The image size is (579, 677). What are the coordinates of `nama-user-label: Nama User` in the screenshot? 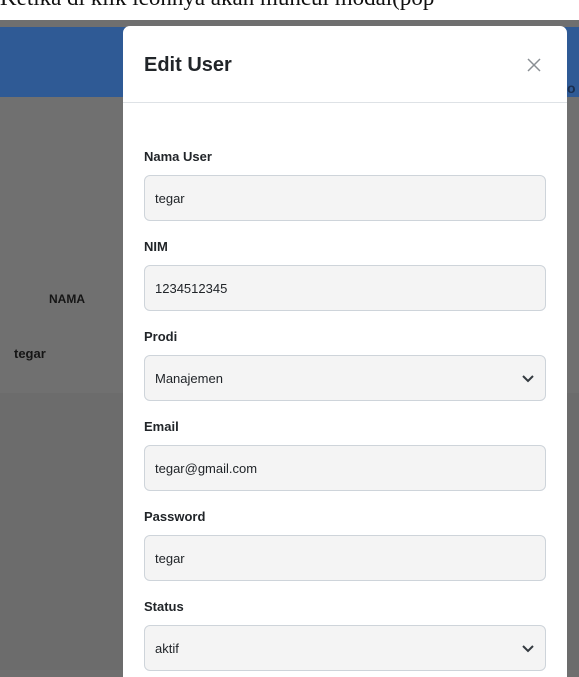 It's located at (178, 156).